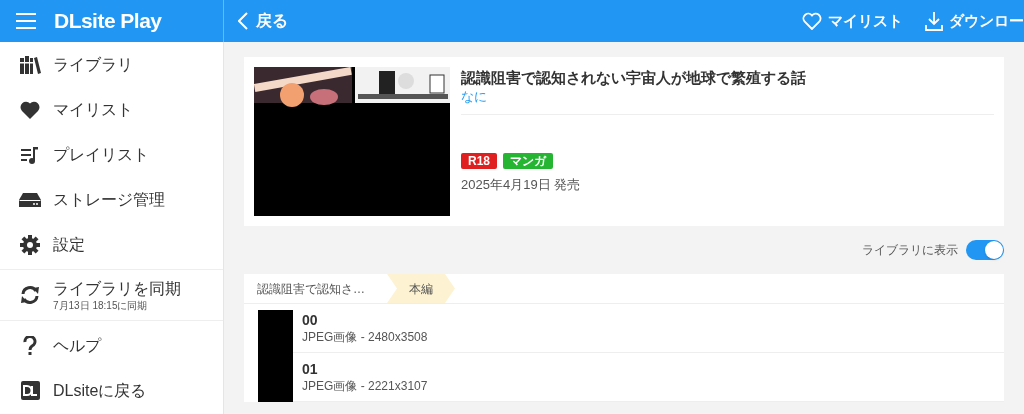  What do you see at coordinates (910, 250) in the screenshot?
I see `toggle-label: ライブラリに表示` at bounding box center [910, 250].